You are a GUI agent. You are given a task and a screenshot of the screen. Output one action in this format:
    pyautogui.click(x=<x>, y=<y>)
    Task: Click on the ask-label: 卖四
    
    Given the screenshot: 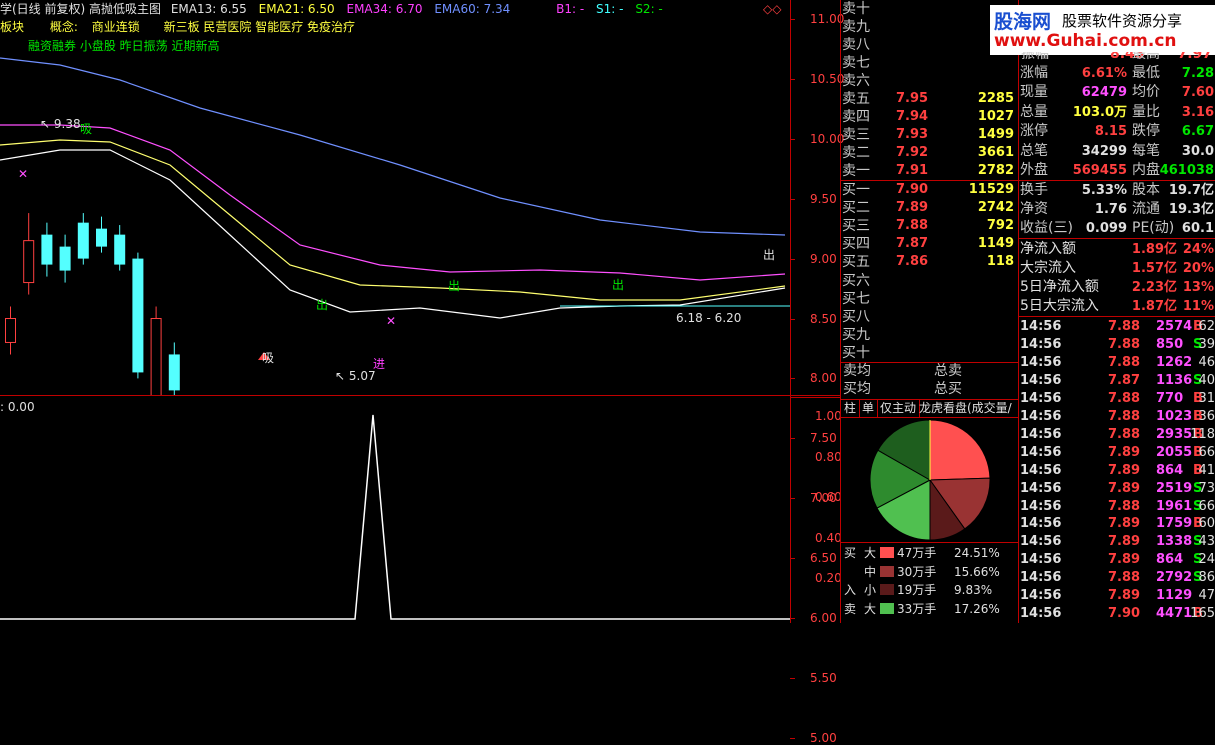 What is the action you would take?
    pyautogui.click(x=856, y=117)
    